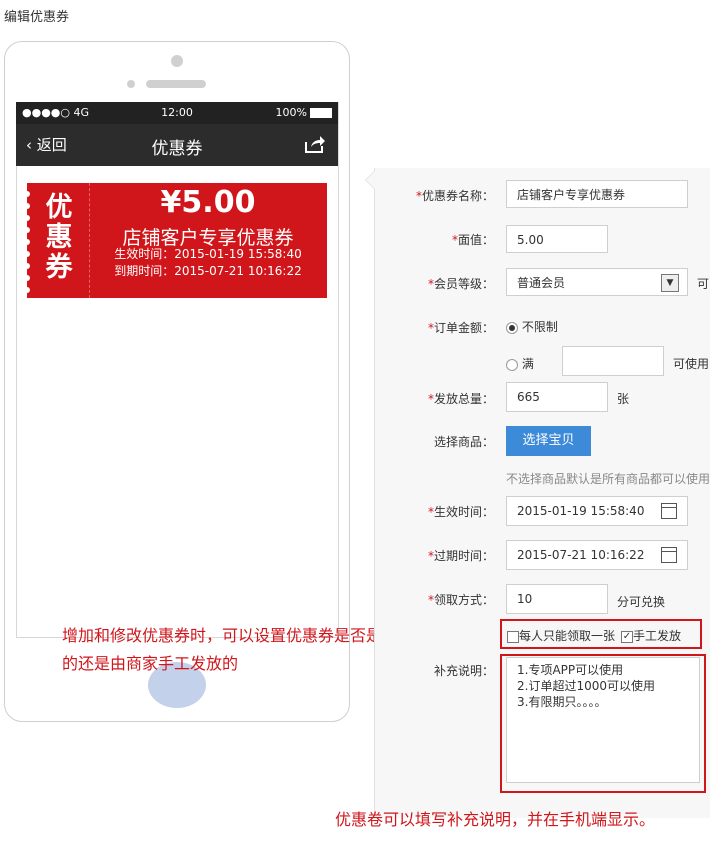 The width and height of the screenshot is (710, 859). What do you see at coordinates (321, 113) in the screenshot?
I see `battery-icon` at bounding box center [321, 113].